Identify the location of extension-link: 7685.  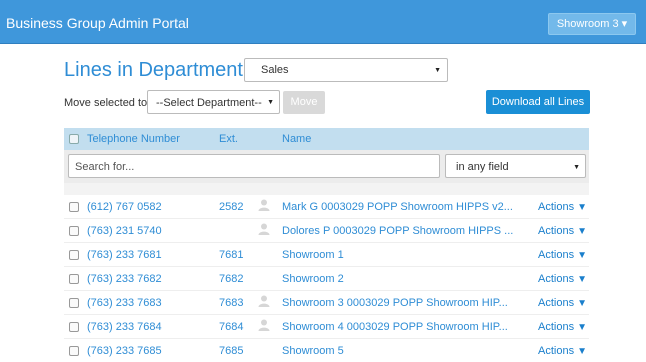
(231, 351).